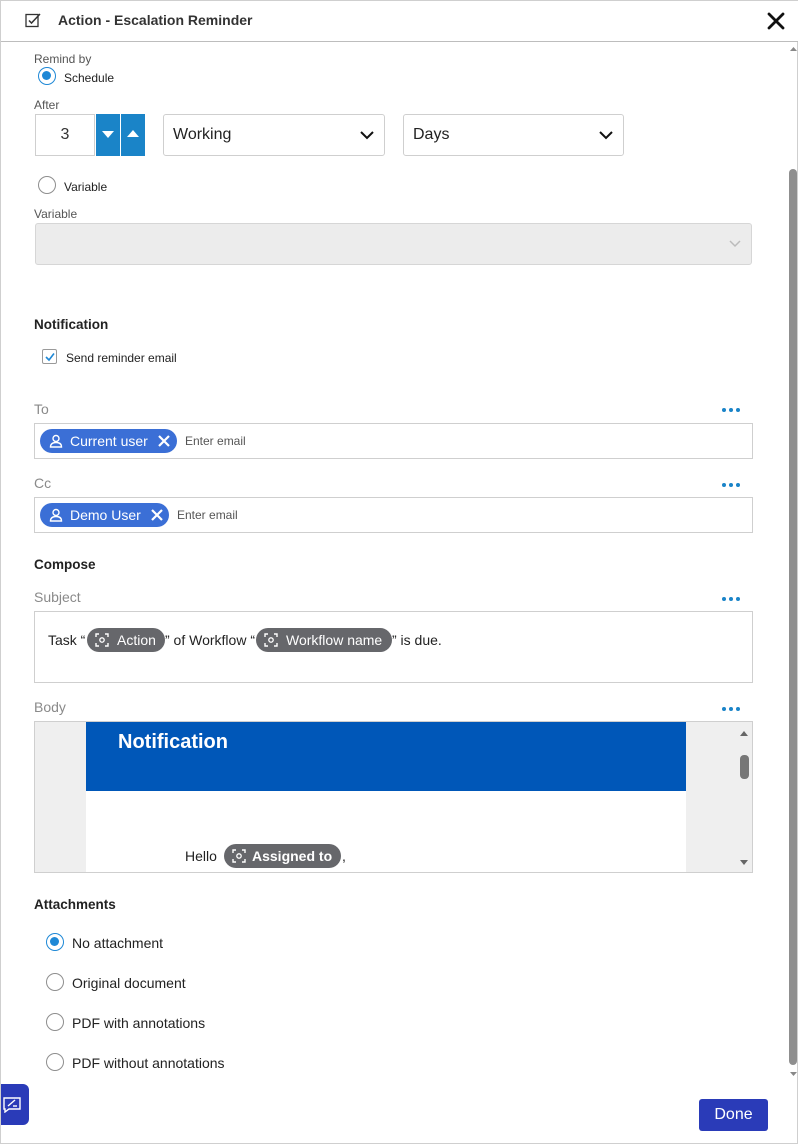 The height and width of the screenshot is (1144, 798). Describe the element at coordinates (47, 76) in the screenshot. I see `schedule-radio` at that location.